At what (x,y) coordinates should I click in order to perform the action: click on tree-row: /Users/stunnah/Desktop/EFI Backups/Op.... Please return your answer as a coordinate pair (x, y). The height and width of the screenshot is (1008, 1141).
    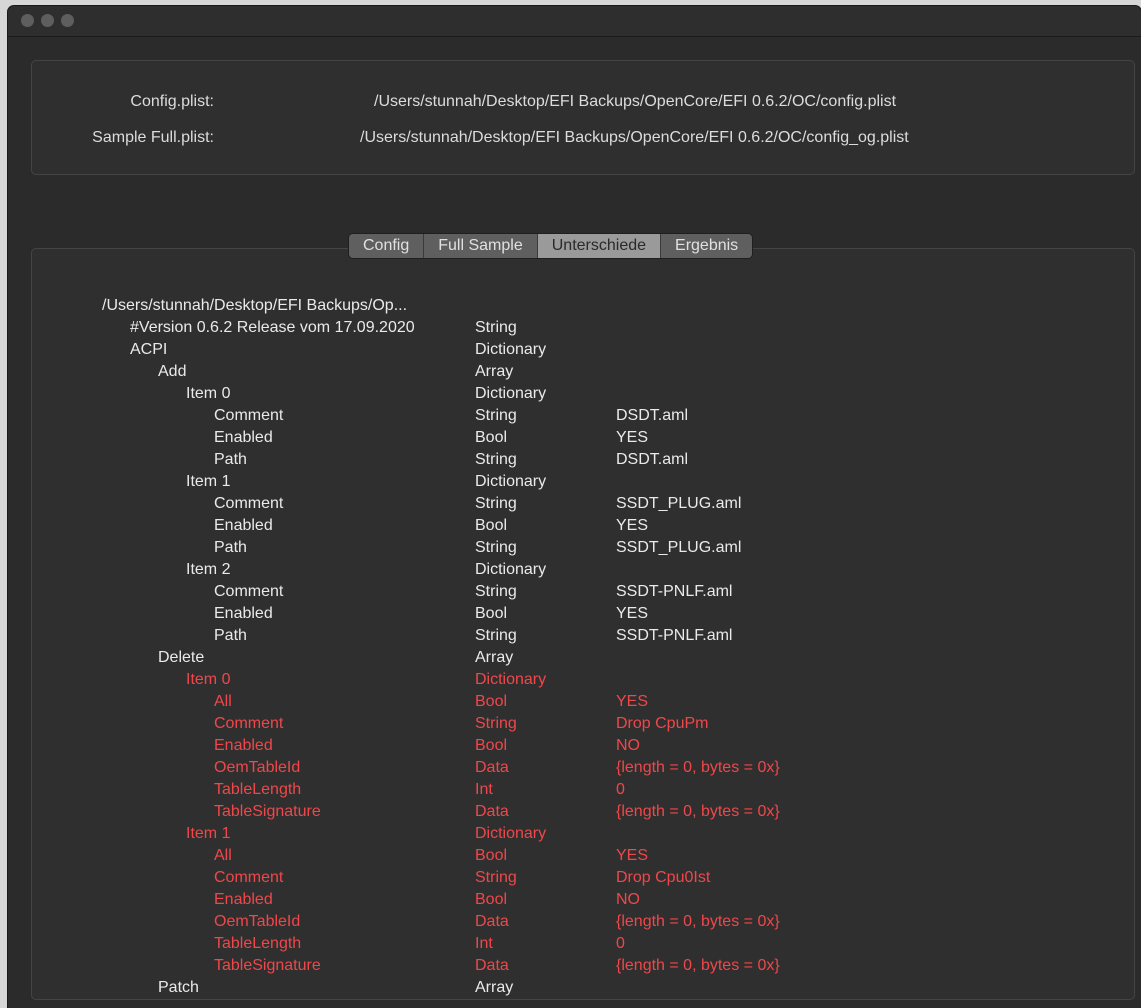
    Looking at the image, I should click on (582, 306).